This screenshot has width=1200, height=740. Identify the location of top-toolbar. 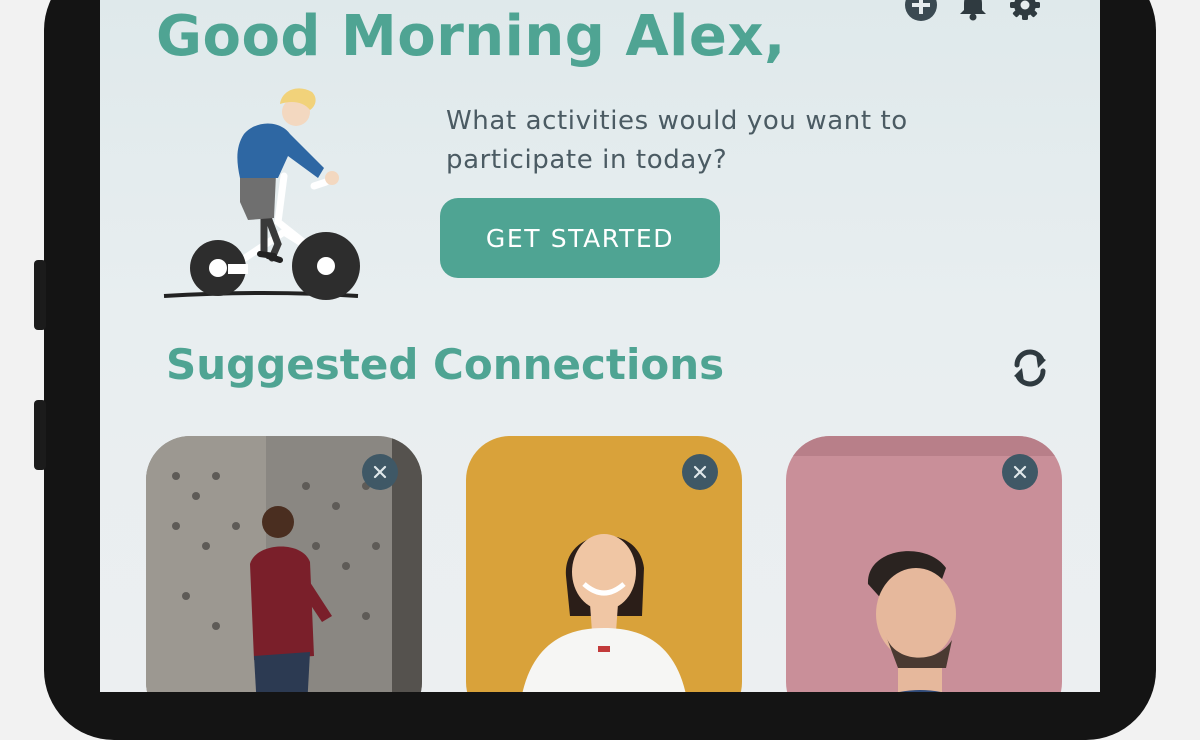
(973, 12).